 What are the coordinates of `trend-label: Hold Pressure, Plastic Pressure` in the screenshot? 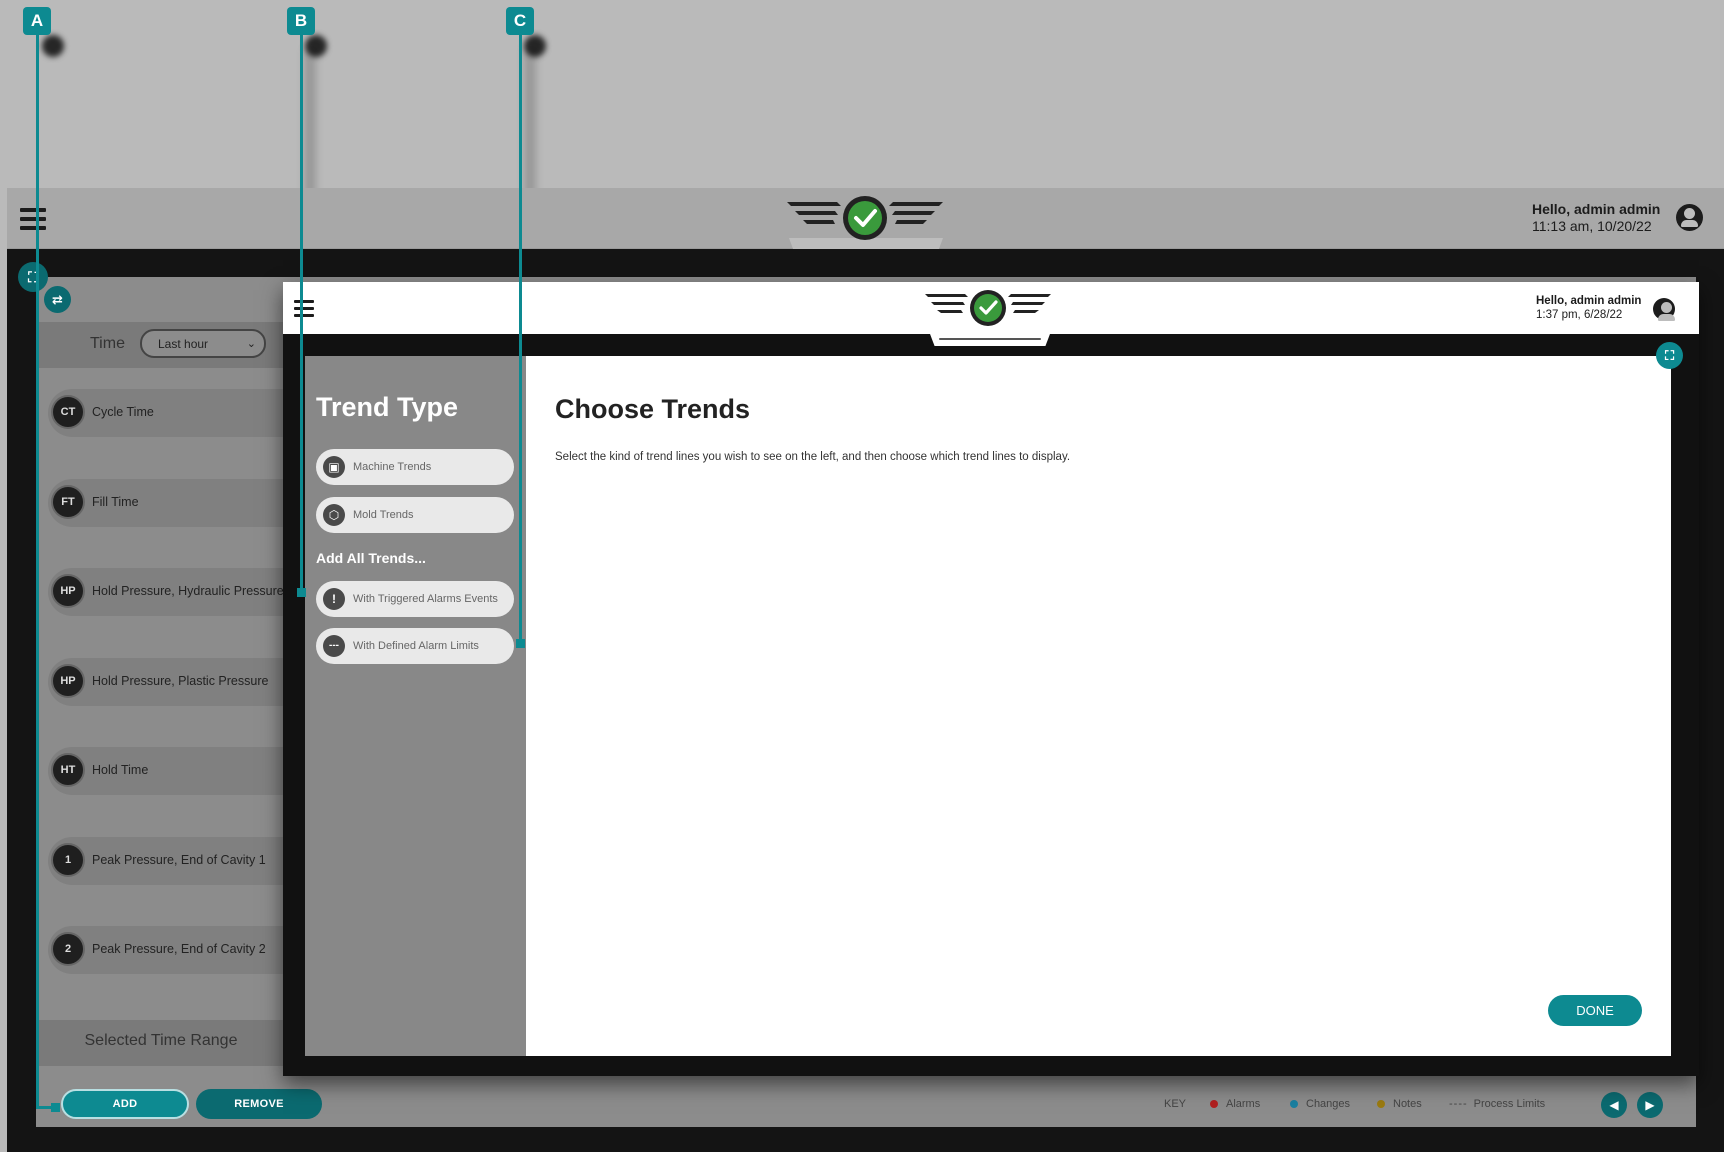 It's located at (180, 681).